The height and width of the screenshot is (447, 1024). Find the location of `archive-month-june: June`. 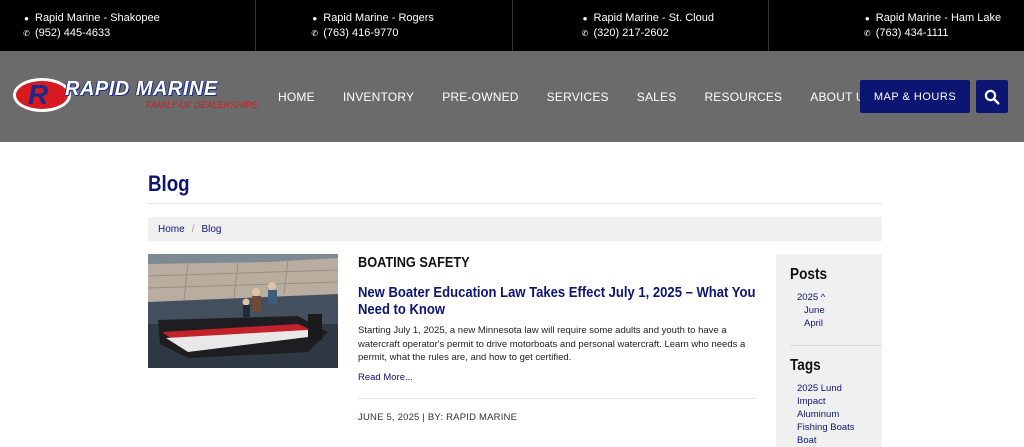

archive-month-june: June is located at coordinates (814, 310).